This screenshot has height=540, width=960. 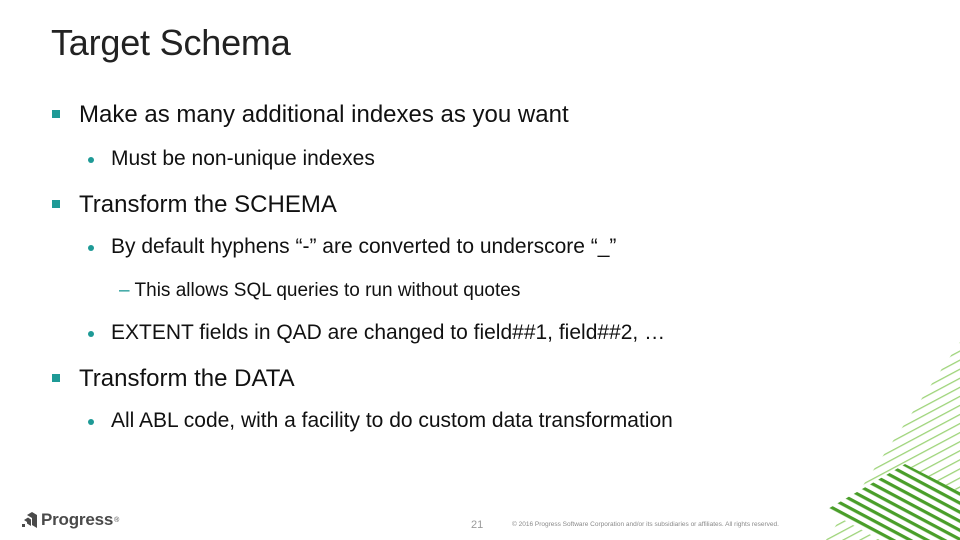 I want to click on page-number: 21, so click(x=477, y=525).